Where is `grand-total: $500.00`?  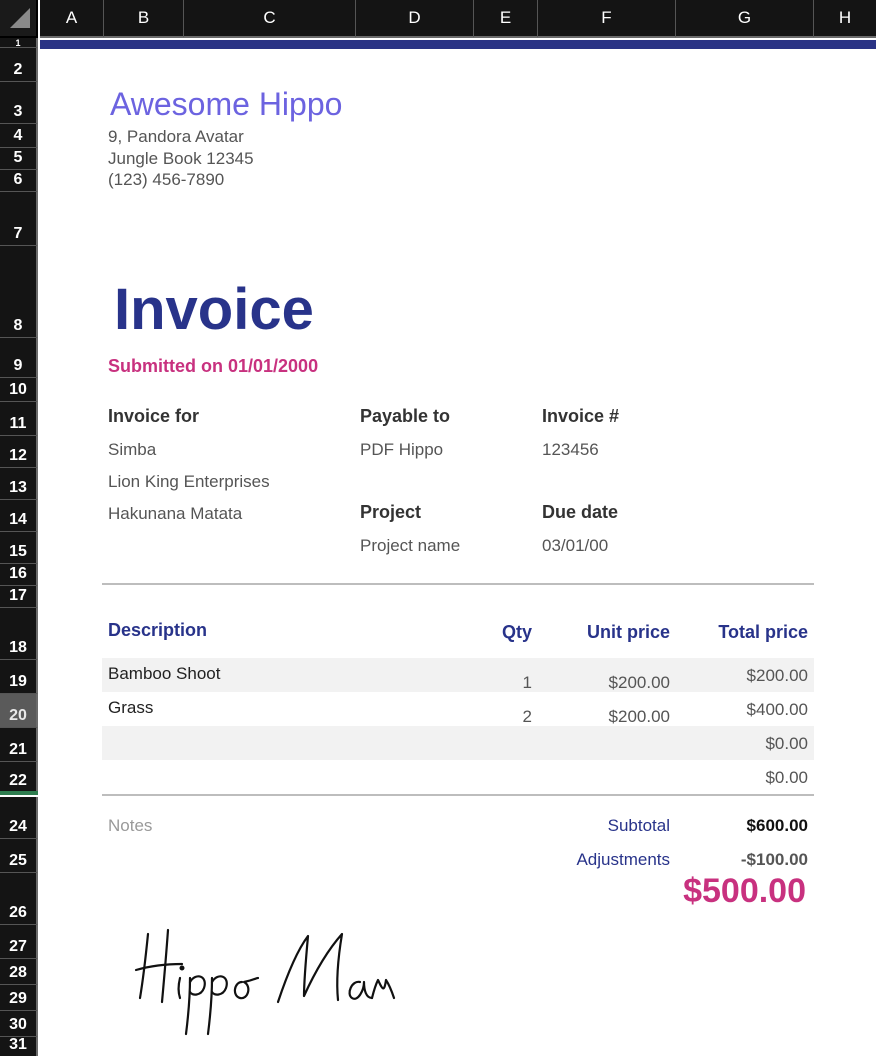
grand-total: $500.00 is located at coordinates (744, 891).